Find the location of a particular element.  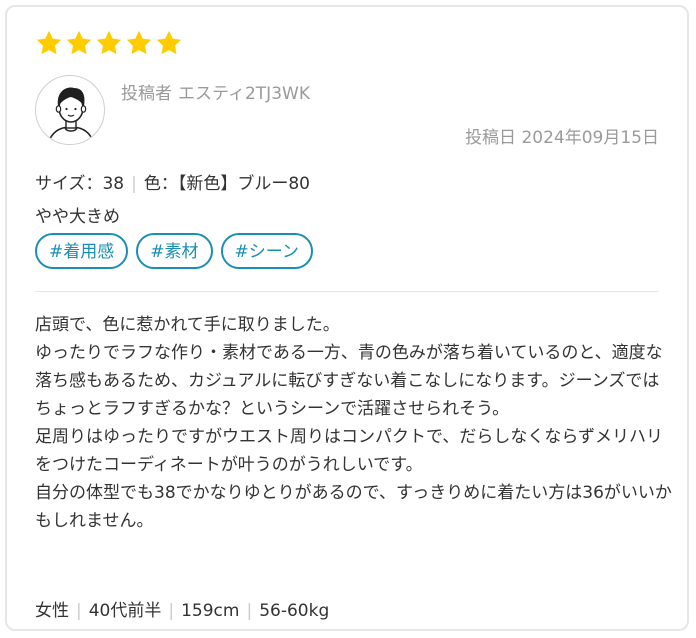

star-rating is located at coordinates (109, 43).